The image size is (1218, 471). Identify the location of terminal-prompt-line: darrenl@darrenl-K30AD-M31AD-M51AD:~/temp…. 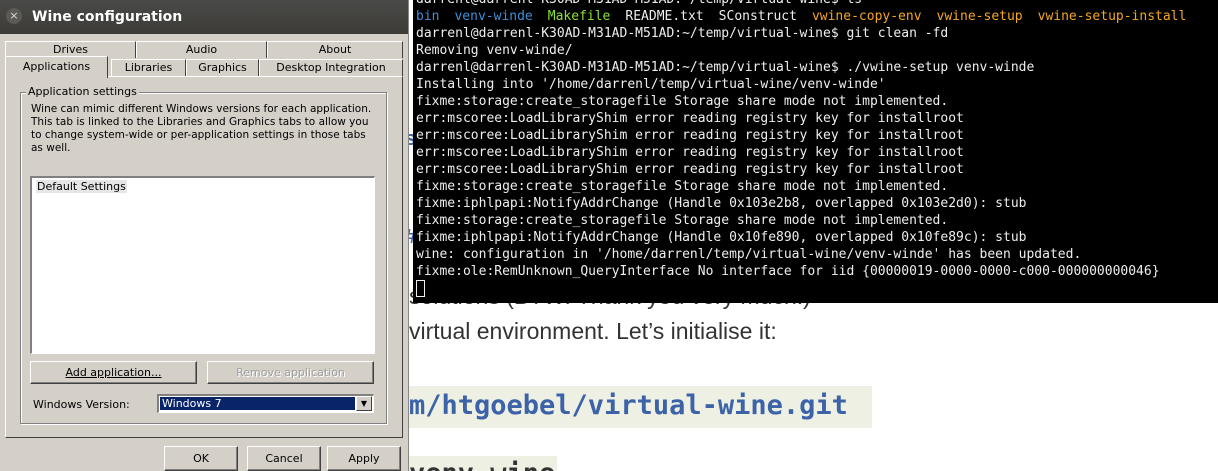
(815, 4).